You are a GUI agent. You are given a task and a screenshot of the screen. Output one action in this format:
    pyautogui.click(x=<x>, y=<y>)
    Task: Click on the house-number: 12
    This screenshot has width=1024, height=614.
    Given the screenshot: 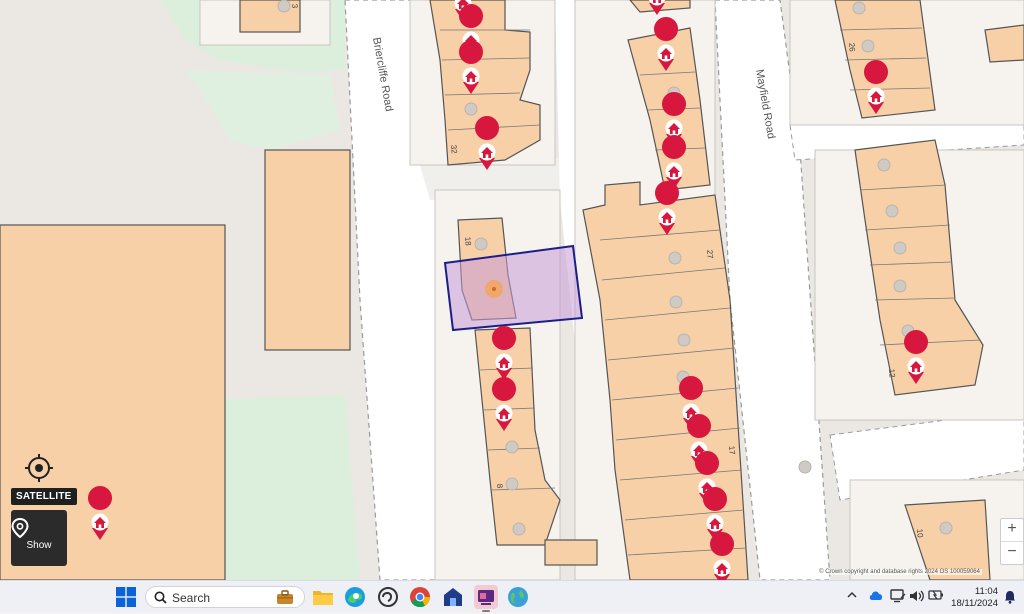 What is the action you would take?
    pyautogui.click(x=892, y=373)
    